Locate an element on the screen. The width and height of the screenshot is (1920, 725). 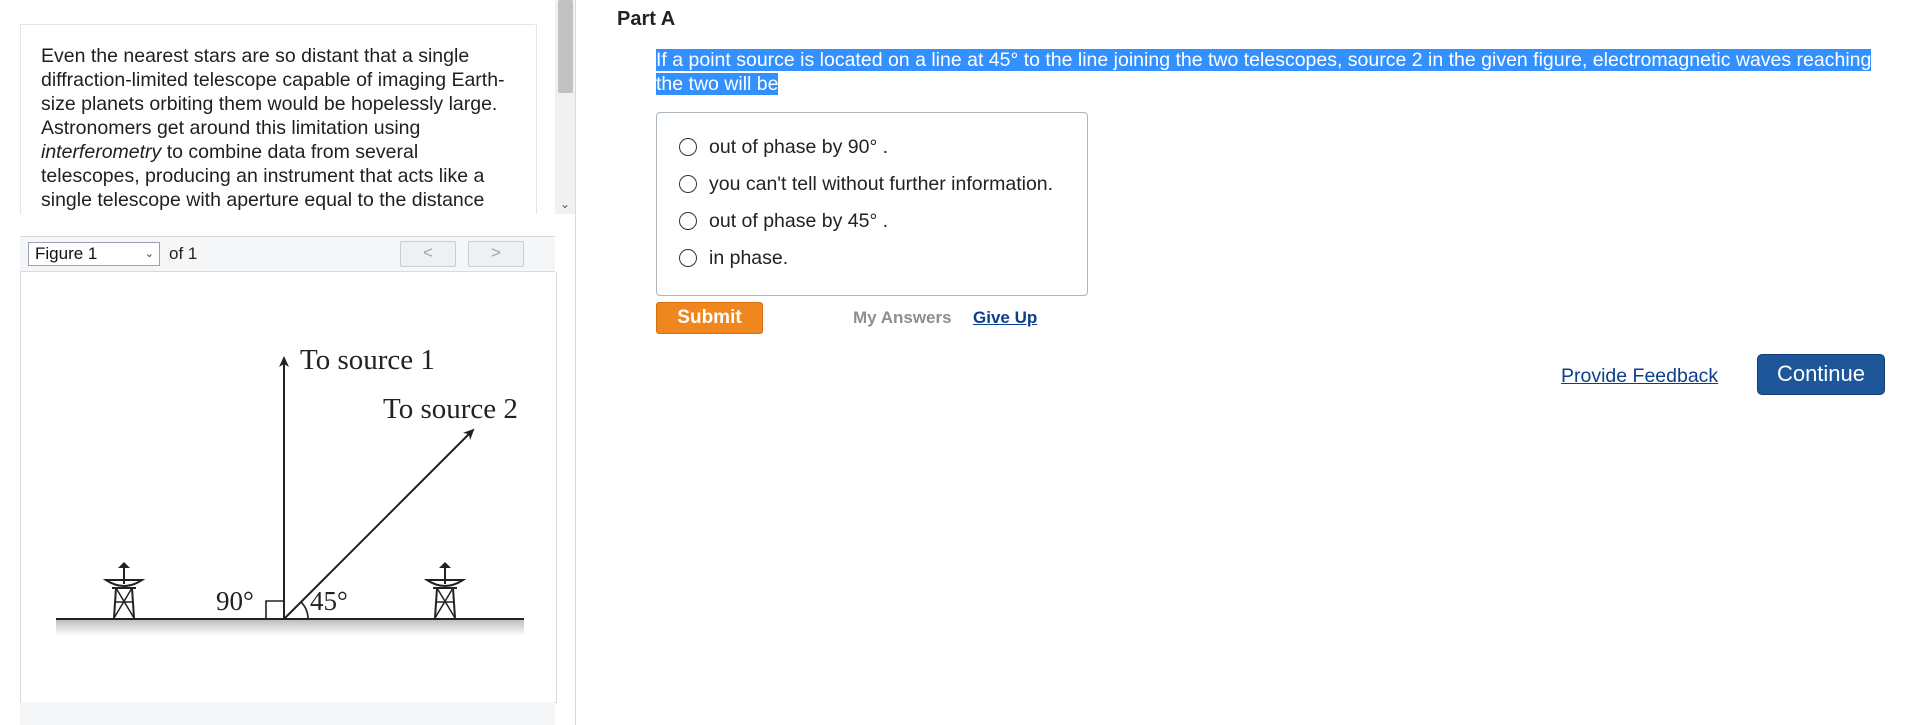
option-4: in phase. is located at coordinates (733, 258).